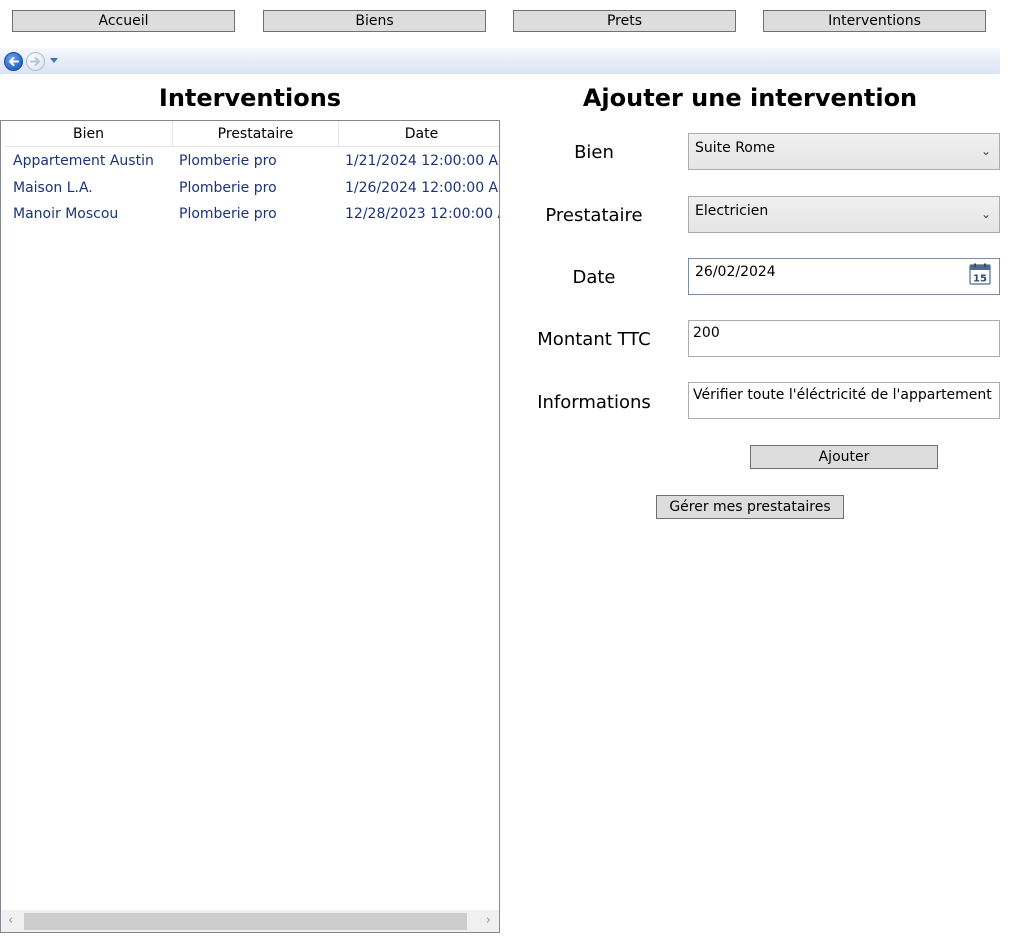  What do you see at coordinates (750, 98) in the screenshot?
I see `add-intervention-title: Ajouter une intervention` at bounding box center [750, 98].